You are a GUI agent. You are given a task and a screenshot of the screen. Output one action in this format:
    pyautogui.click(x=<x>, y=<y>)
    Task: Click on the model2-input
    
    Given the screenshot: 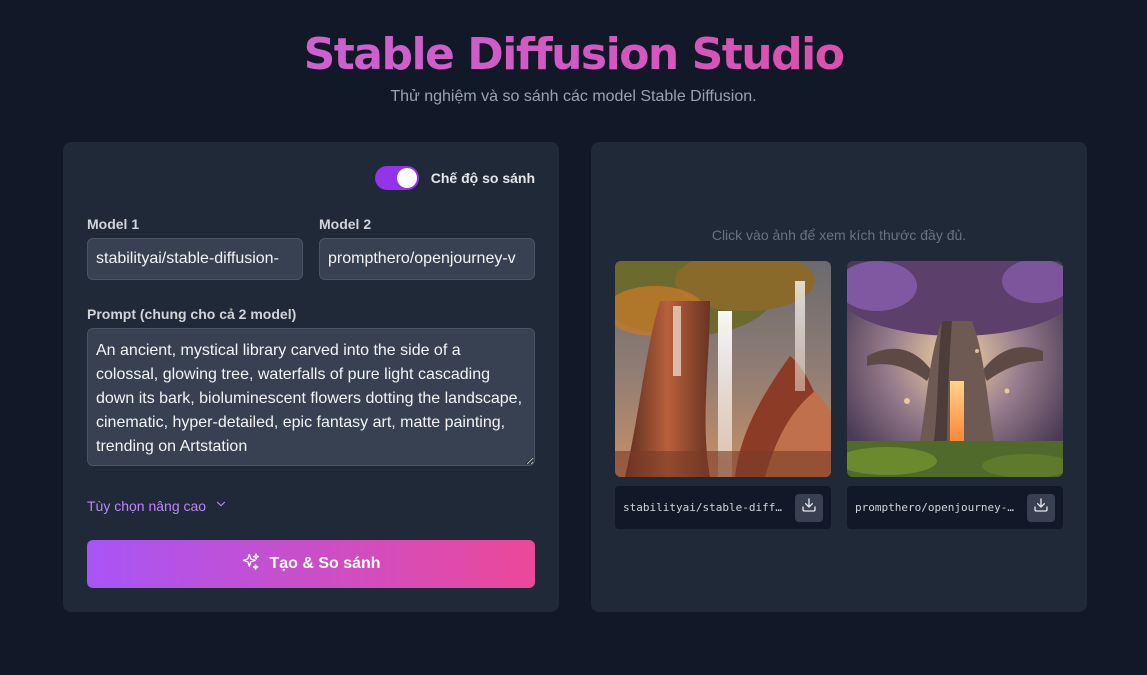 What is the action you would take?
    pyautogui.click(x=427, y=259)
    